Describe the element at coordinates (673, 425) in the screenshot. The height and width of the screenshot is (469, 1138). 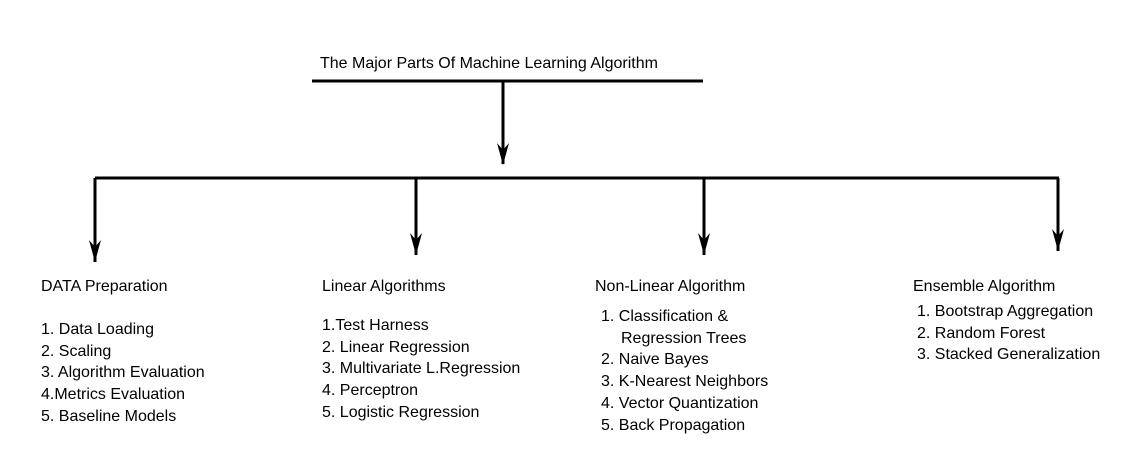
I see `list-item: 5. Back Propagation` at that location.